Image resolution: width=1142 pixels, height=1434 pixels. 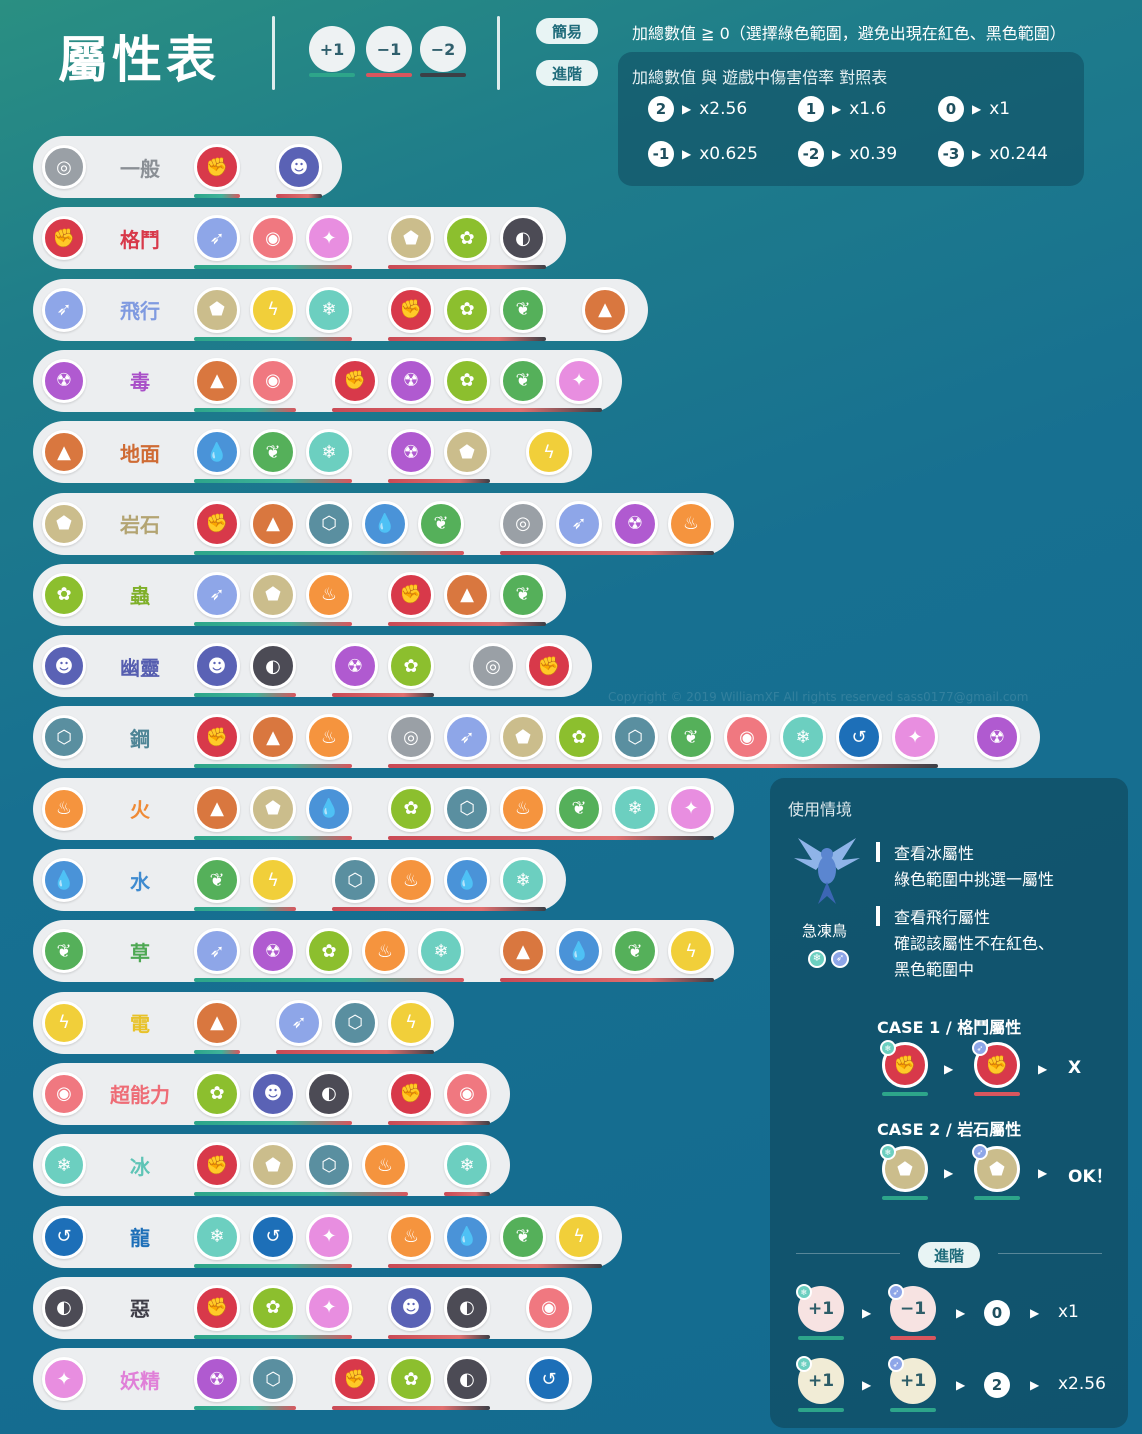 I want to click on pill-simple: 簡易, so click(x=567, y=31).